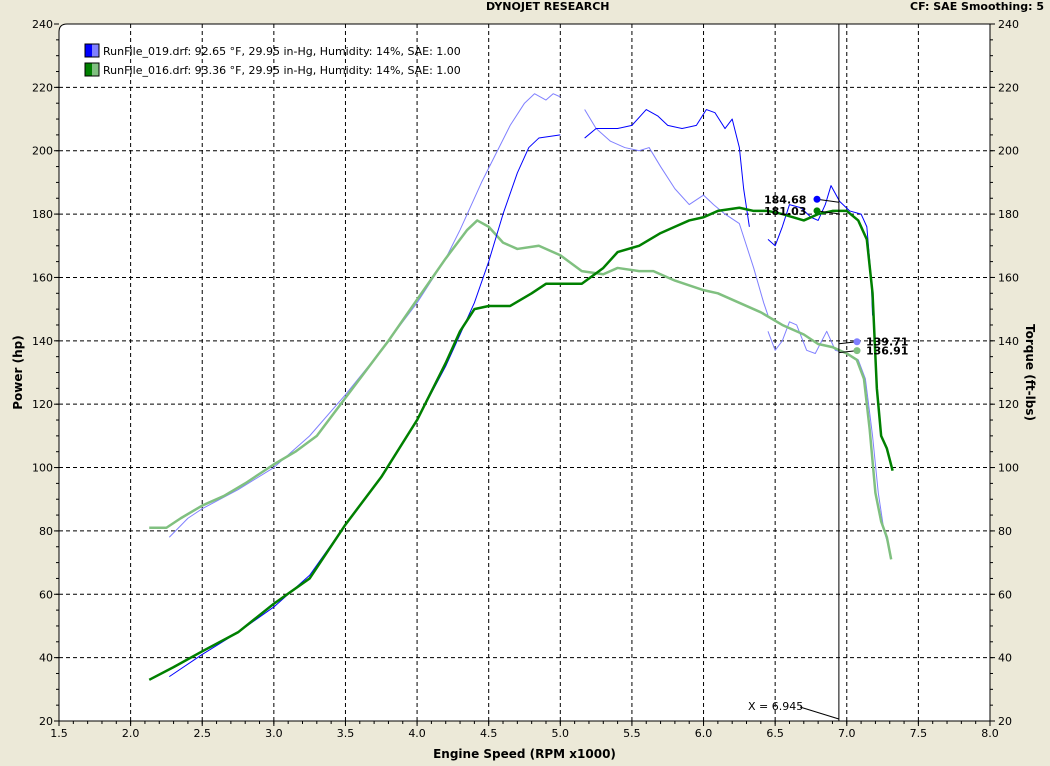  Describe the element at coordinates (1008, 341) in the screenshot. I see `y2-tick-label: 140` at that location.